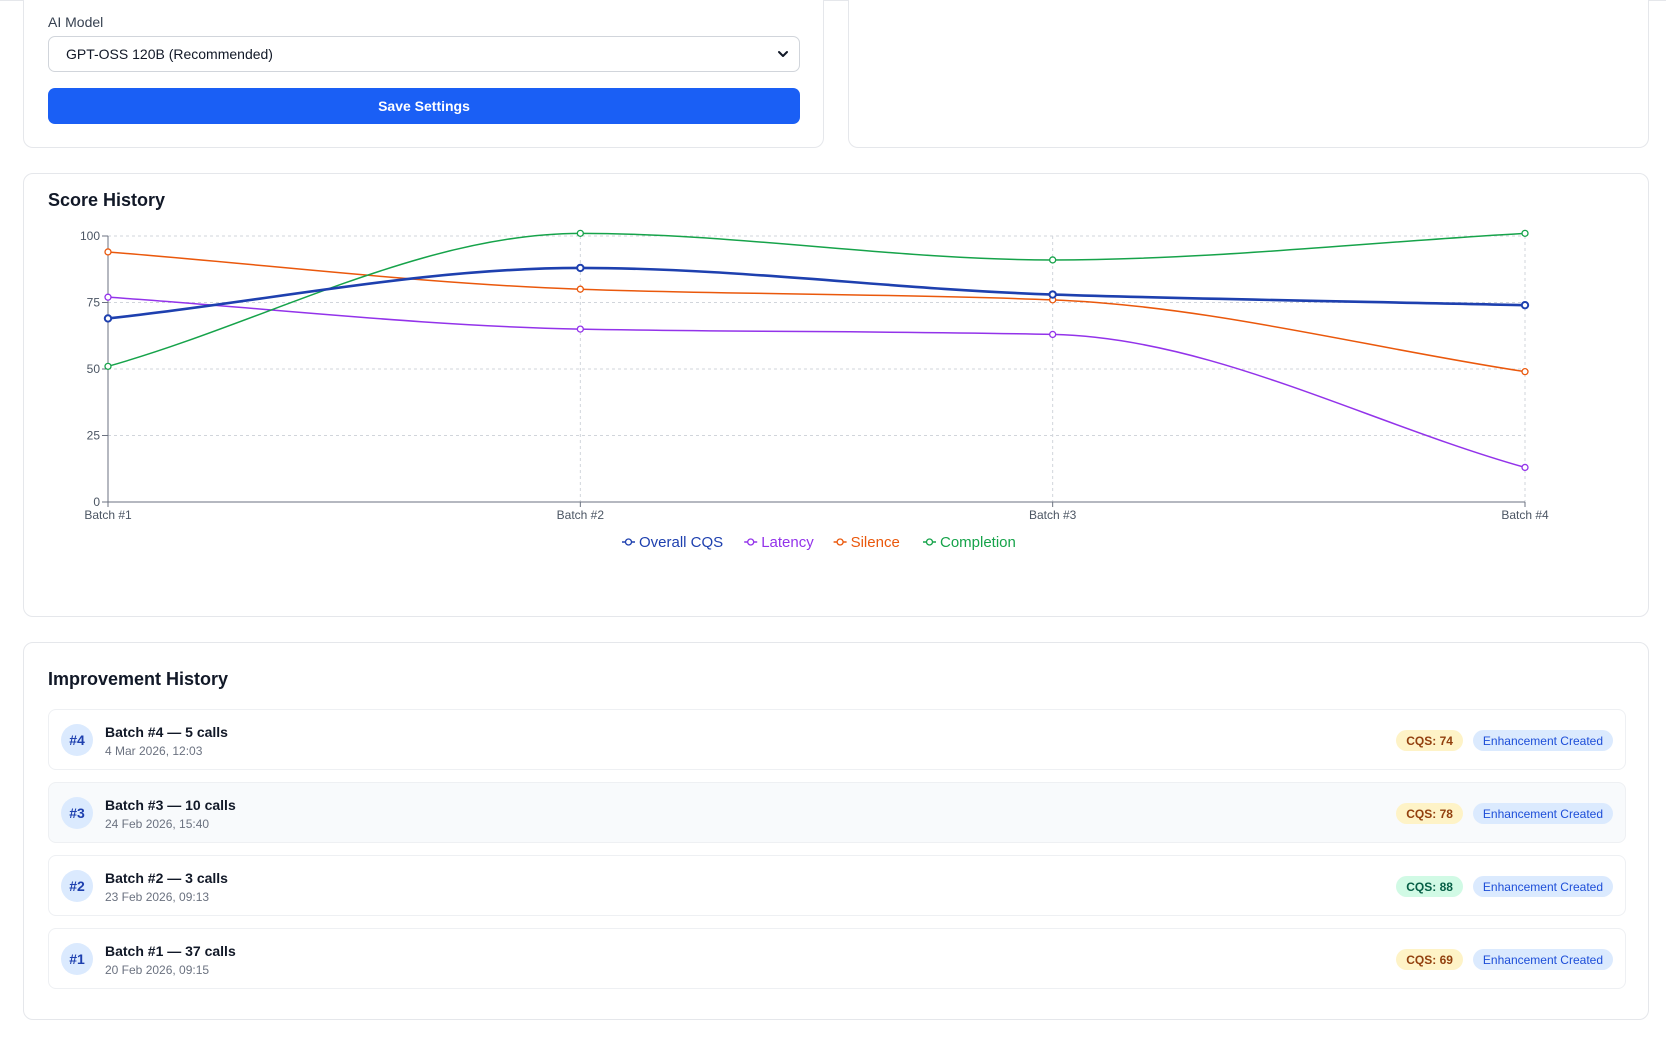 Image resolution: width=1666 pixels, height=1038 pixels. What do you see at coordinates (1429, 959) in the screenshot?
I see `cqs-badge: CQS: 69` at bounding box center [1429, 959].